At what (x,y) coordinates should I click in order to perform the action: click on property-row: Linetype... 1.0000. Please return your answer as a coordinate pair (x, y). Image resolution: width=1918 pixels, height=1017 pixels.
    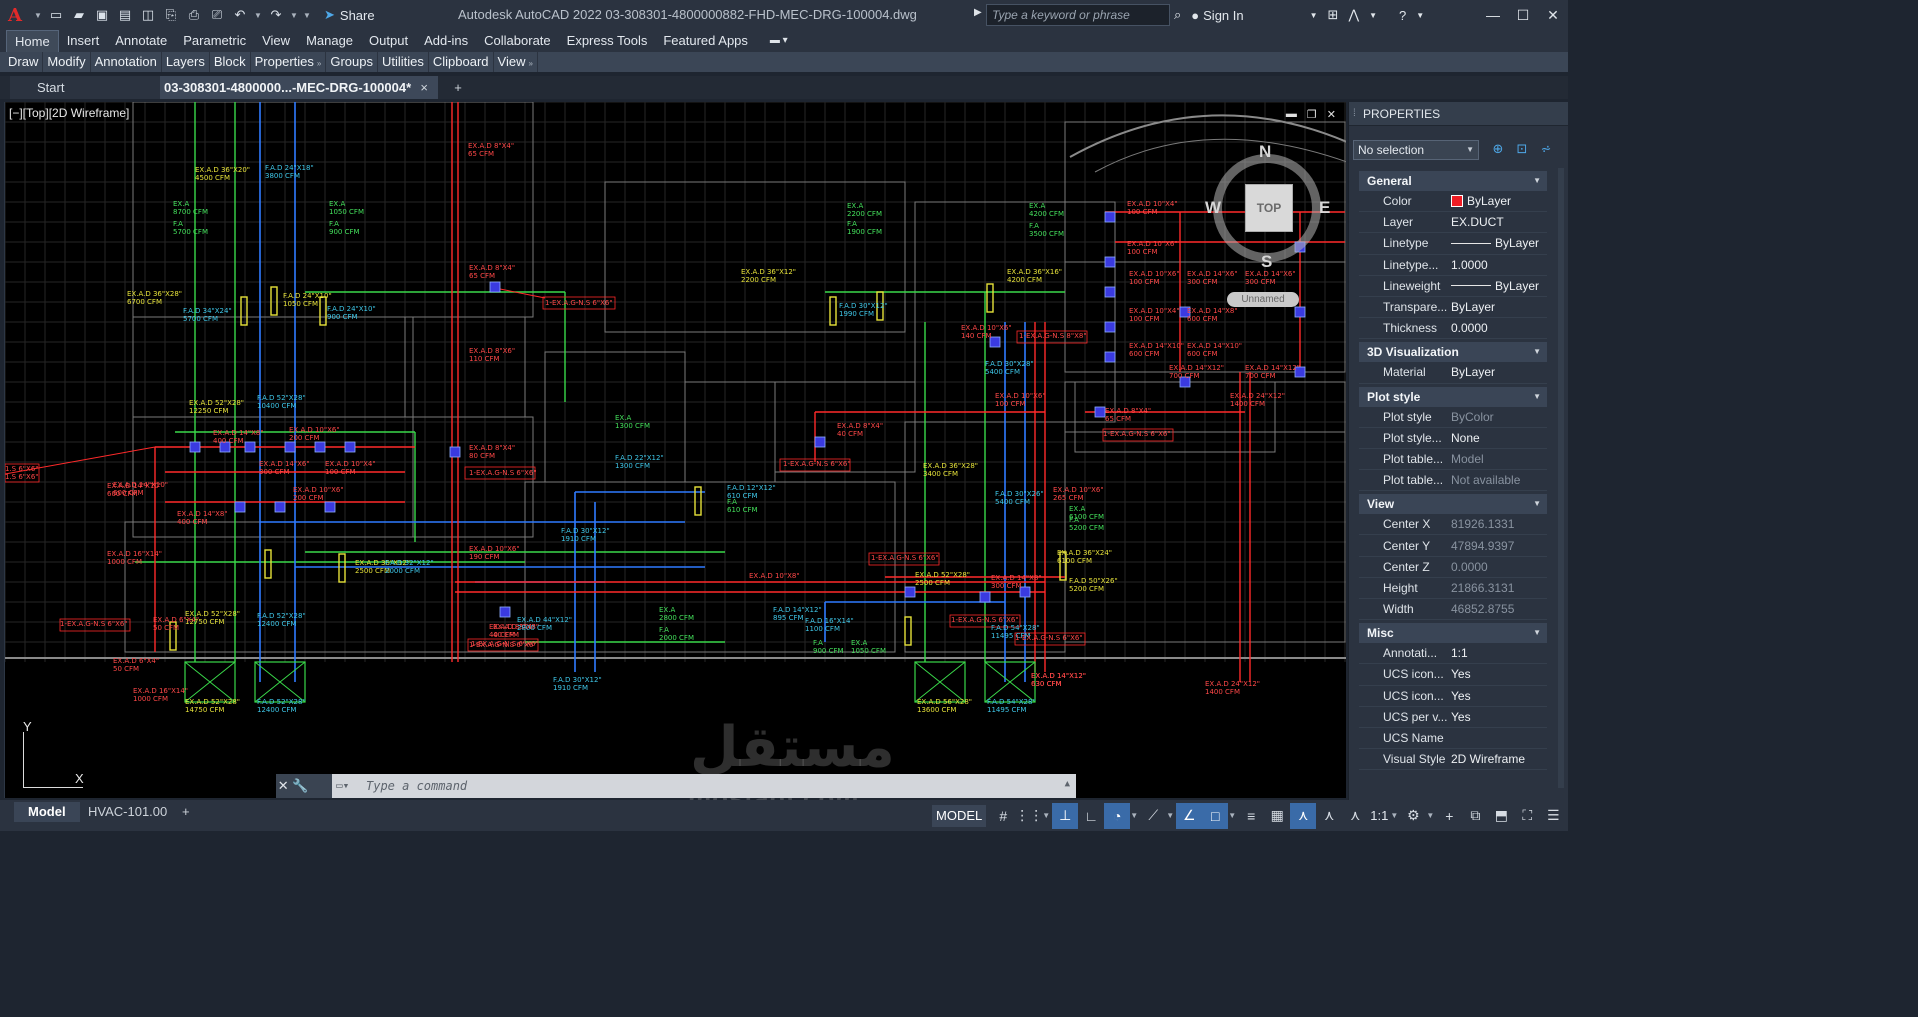
    Looking at the image, I should click on (1453, 265).